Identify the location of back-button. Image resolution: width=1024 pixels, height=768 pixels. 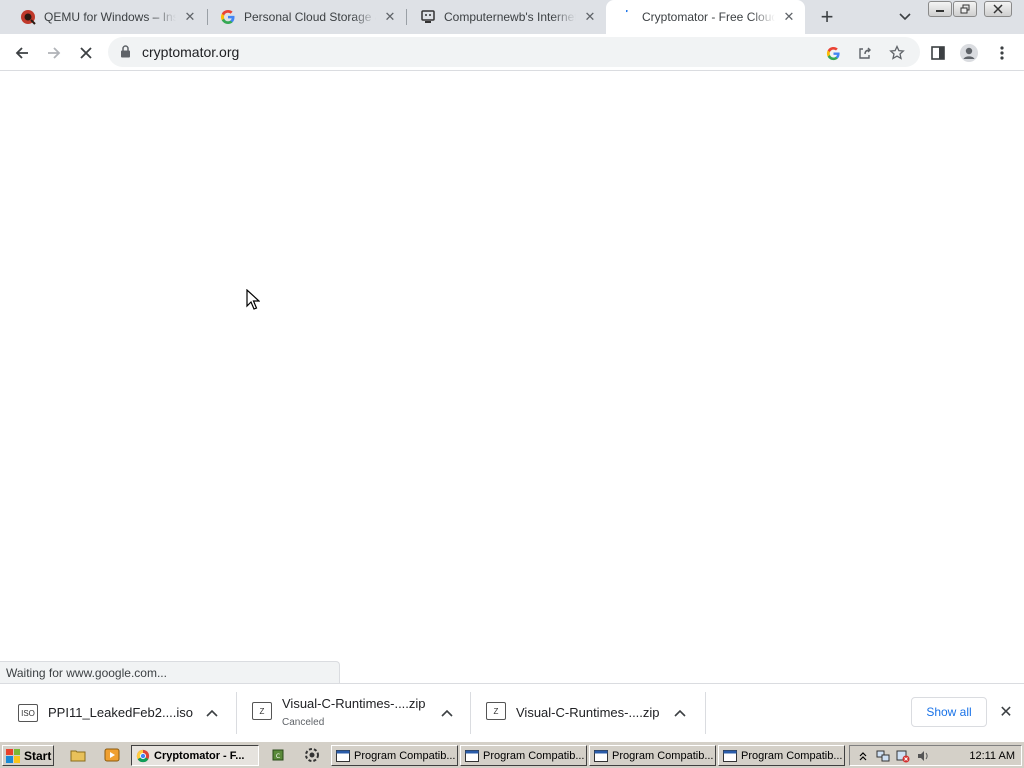
(22, 53).